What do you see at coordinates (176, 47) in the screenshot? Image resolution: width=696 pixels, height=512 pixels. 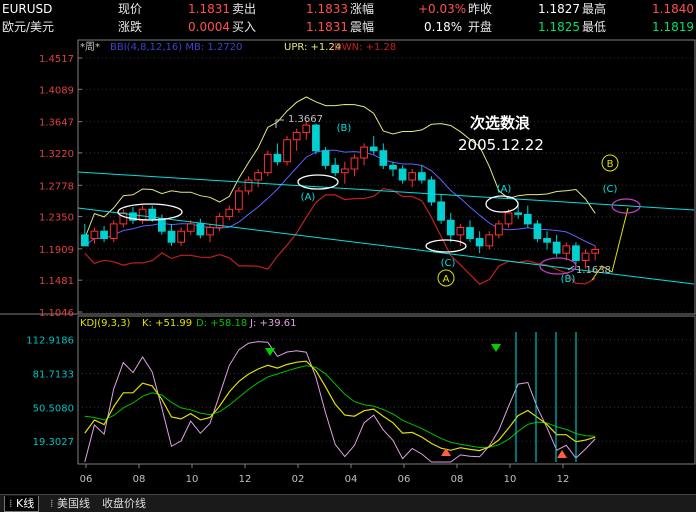 I see `bbi-label: BBI(4,8,12,16) MB: 1.2720` at bounding box center [176, 47].